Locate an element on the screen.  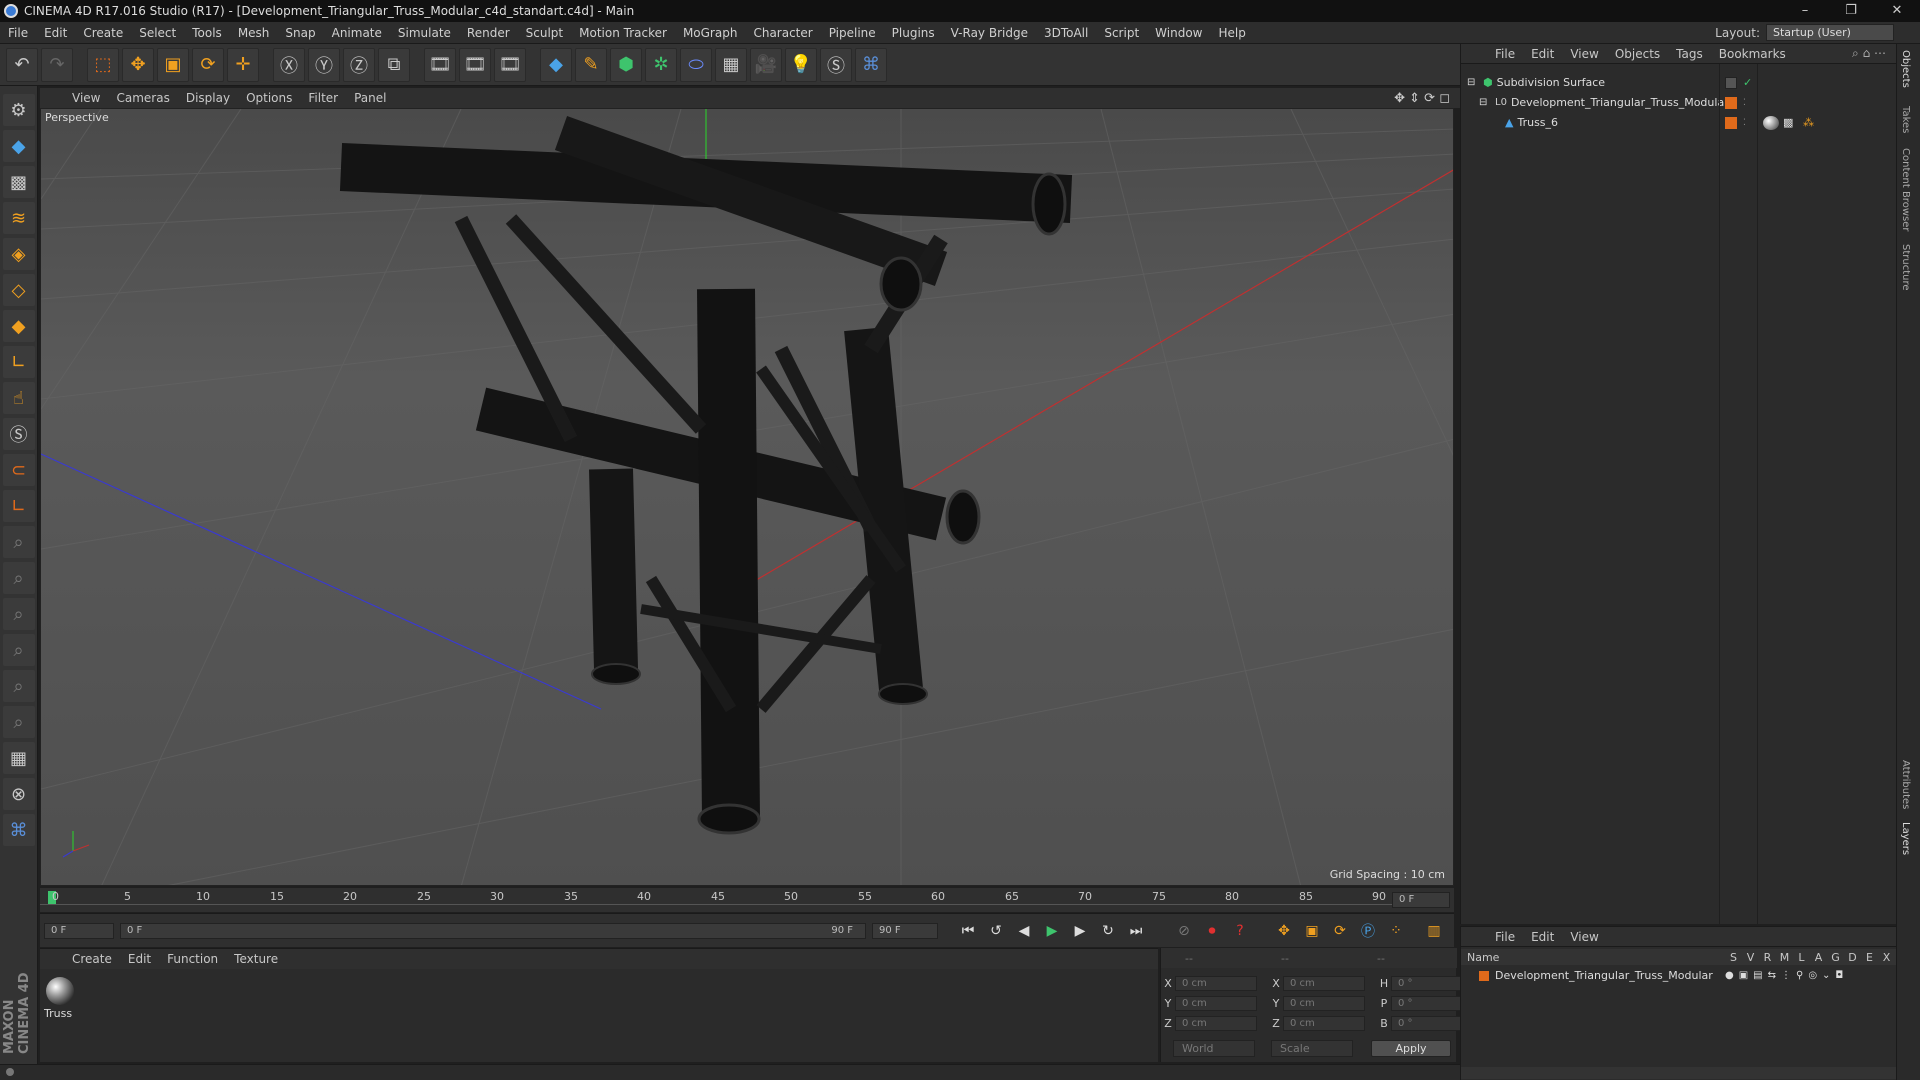
enabled-check-icon: ✓ is located at coordinates (1747, 82).